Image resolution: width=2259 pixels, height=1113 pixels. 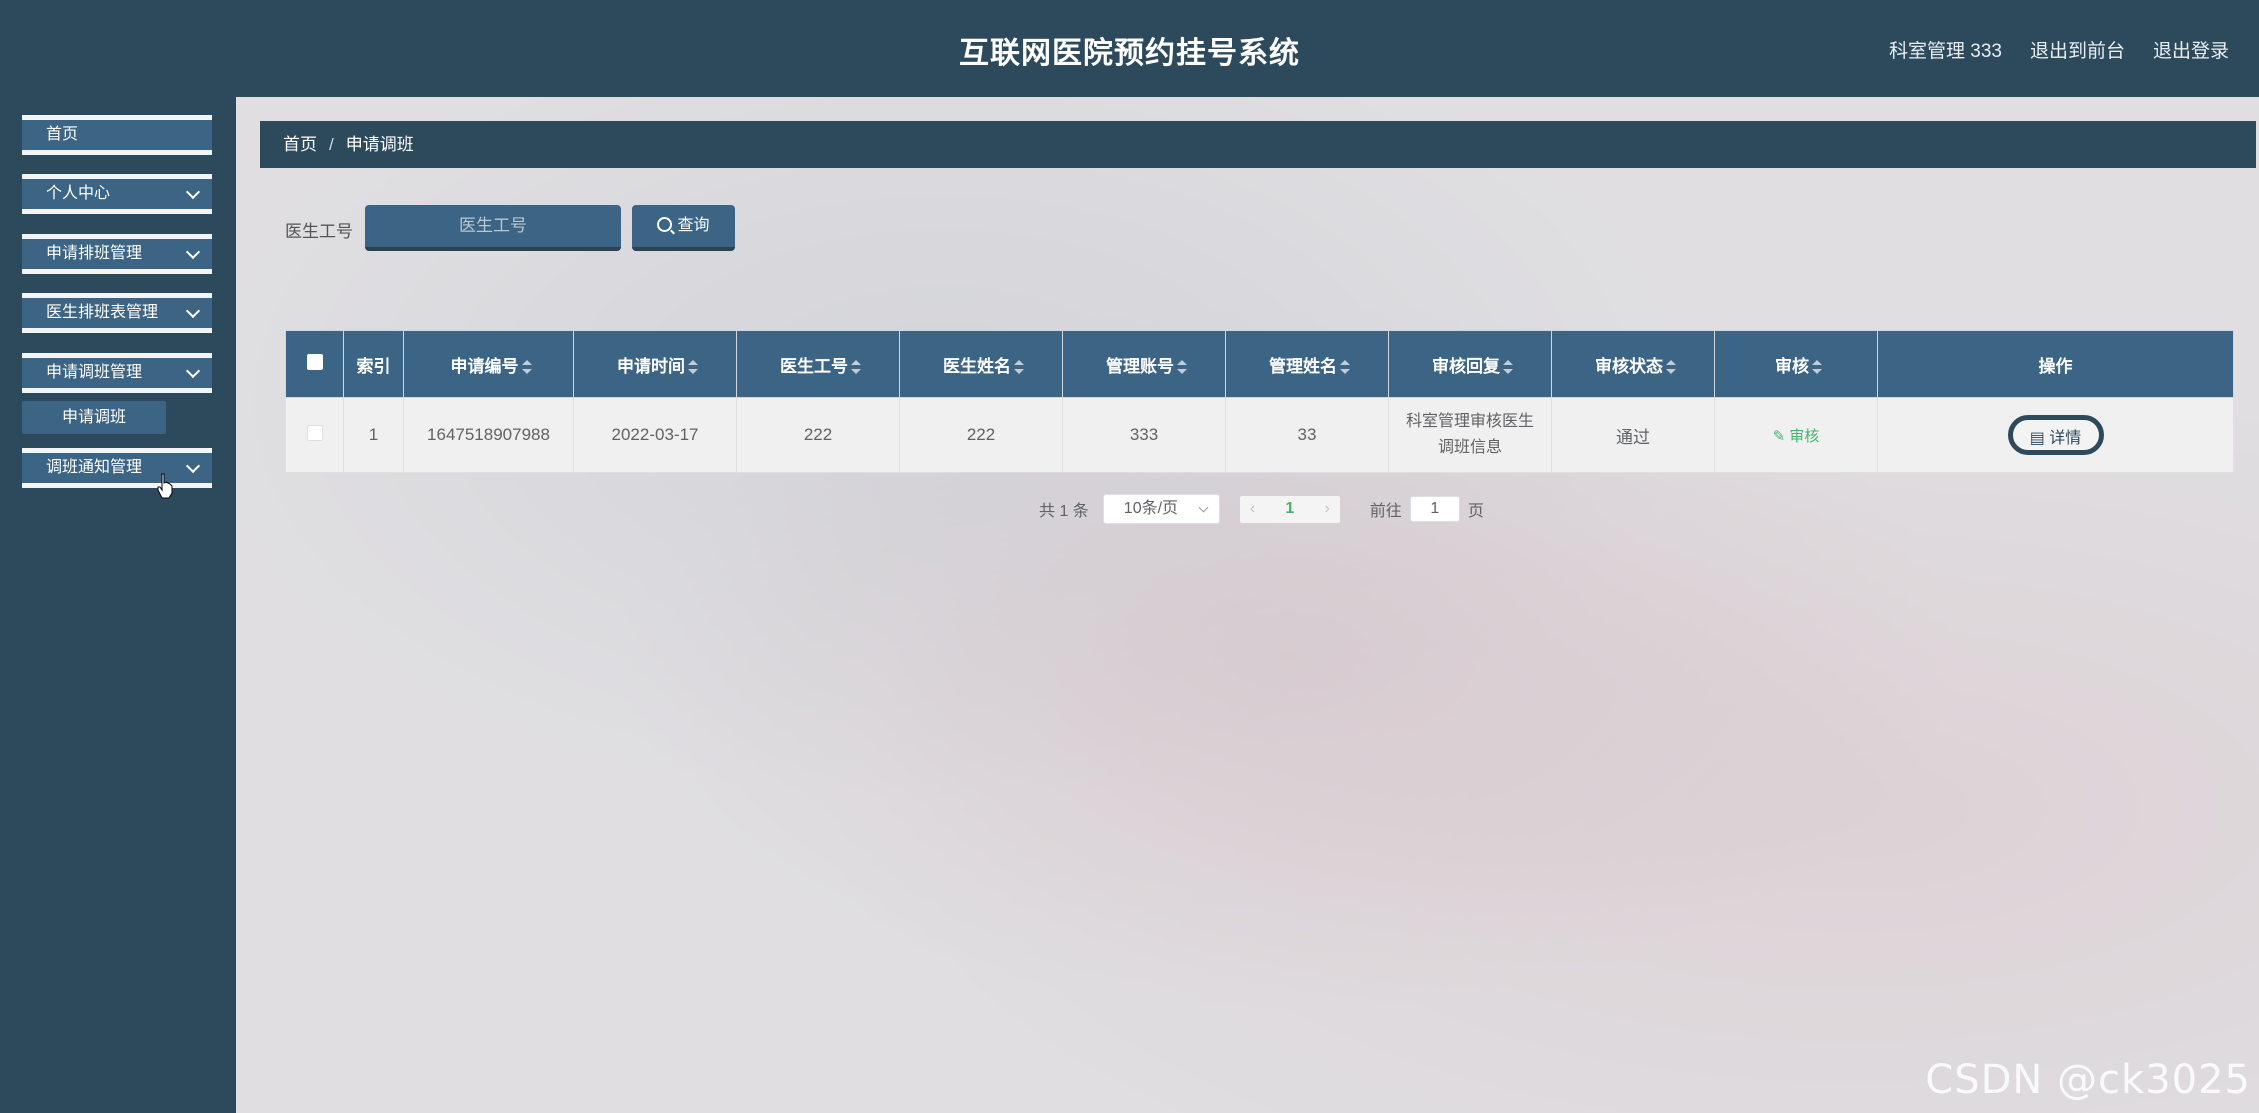 I want to click on column-header: 申请时间, so click(x=655, y=364).